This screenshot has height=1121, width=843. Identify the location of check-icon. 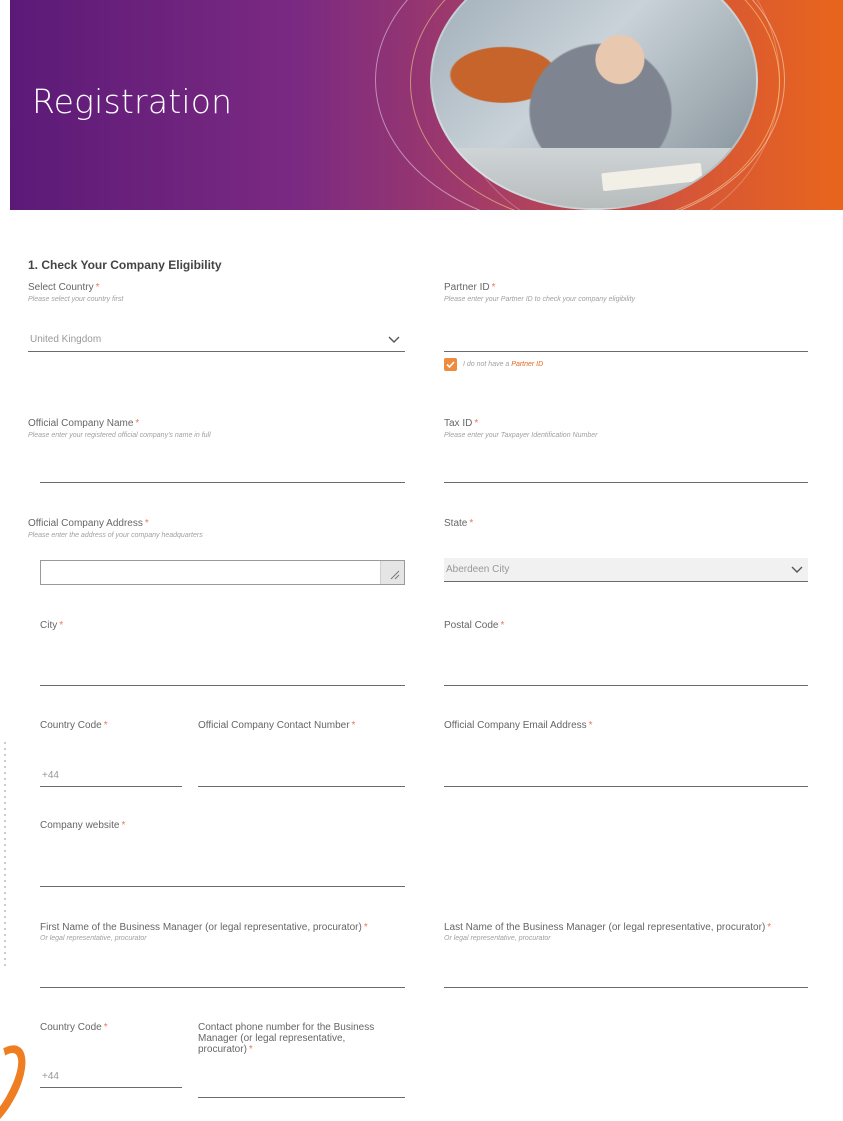
(450, 365).